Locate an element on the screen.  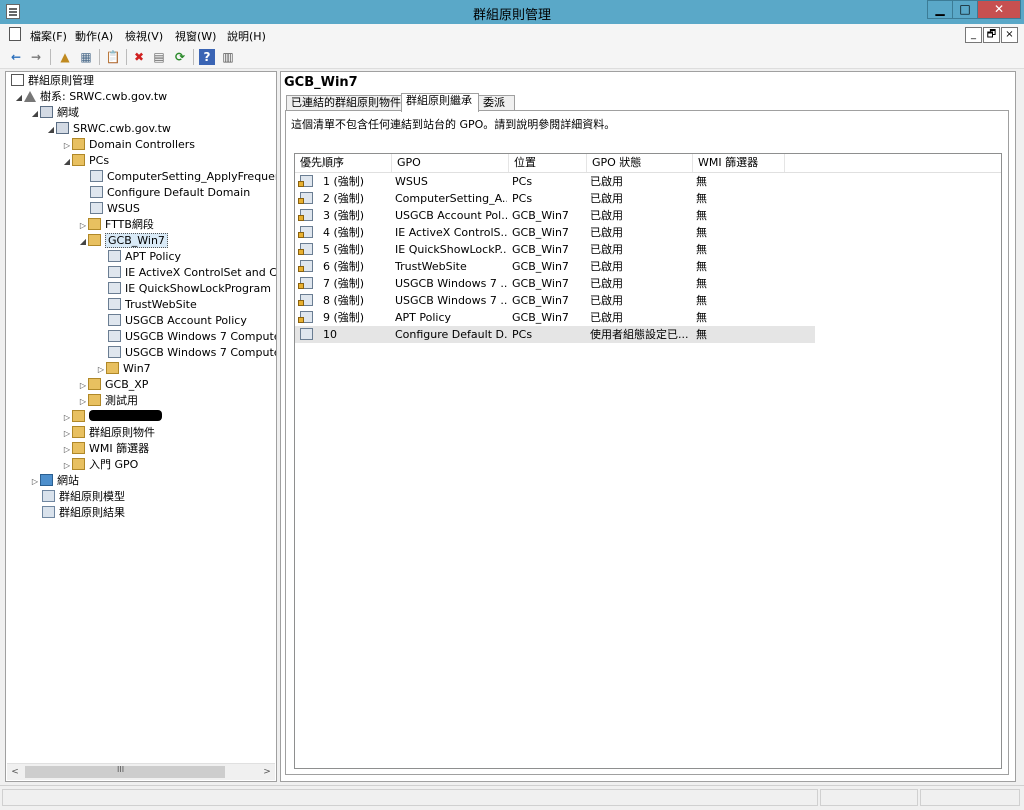
table-row: 2 (強制) ComputerSetting_A... PCs 已啟用 無 is located at coordinates (555, 198).